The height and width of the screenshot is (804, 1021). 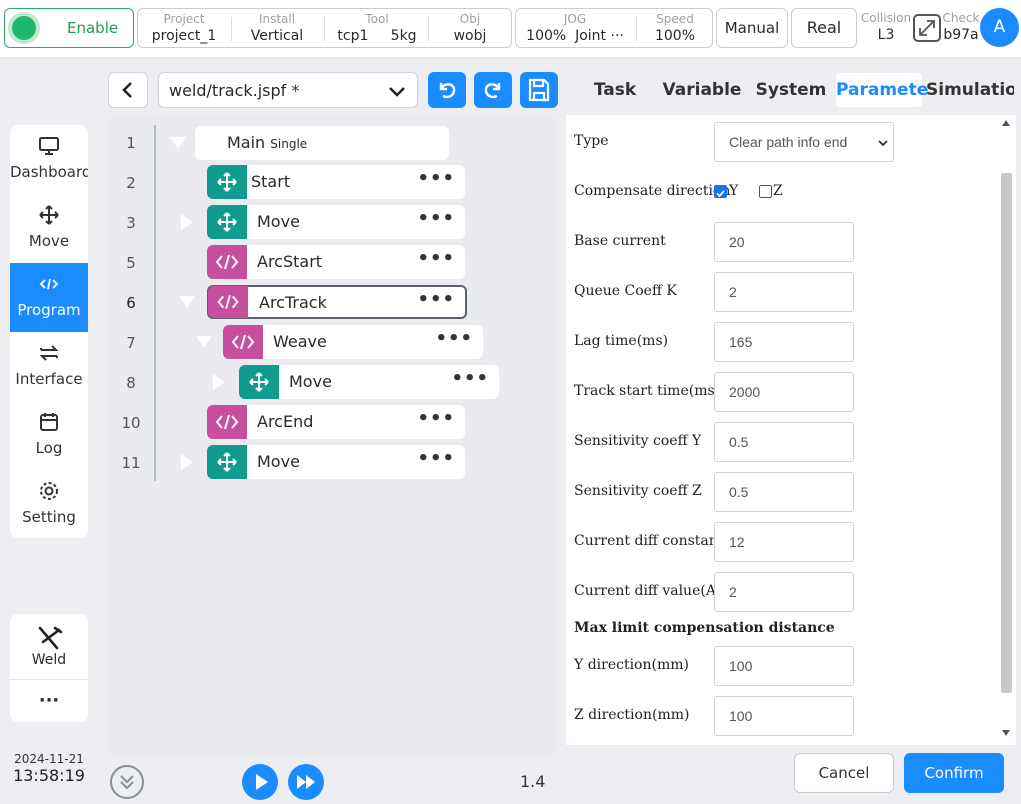 What do you see at coordinates (824, 28) in the screenshot?
I see `real-mode-button: Real` at bounding box center [824, 28].